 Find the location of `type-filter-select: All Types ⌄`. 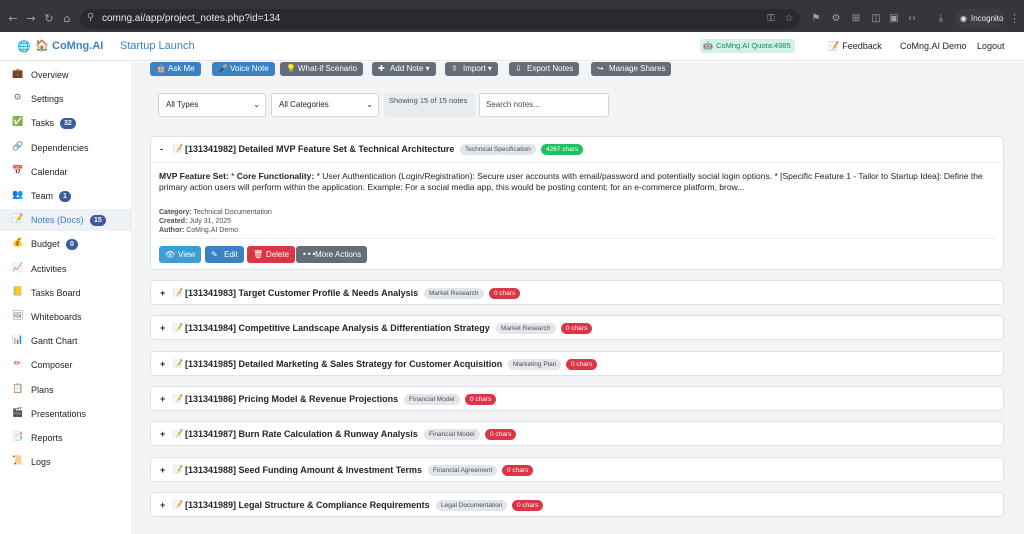

type-filter-select: All Types ⌄ is located at coordinates (212, 105).